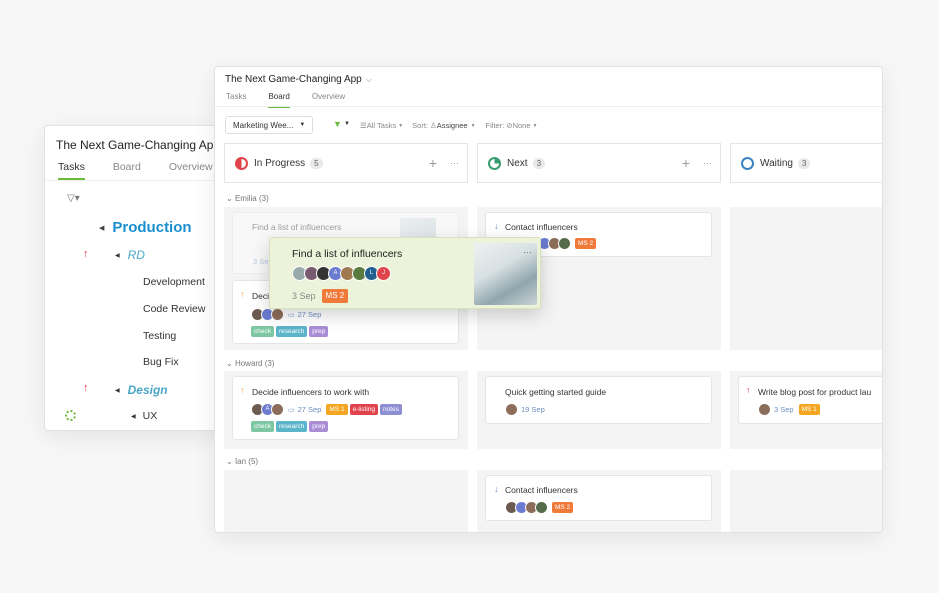 The width and height of the screenshot is (939, 593). I want to click on loading-icon, so click(70, 415).